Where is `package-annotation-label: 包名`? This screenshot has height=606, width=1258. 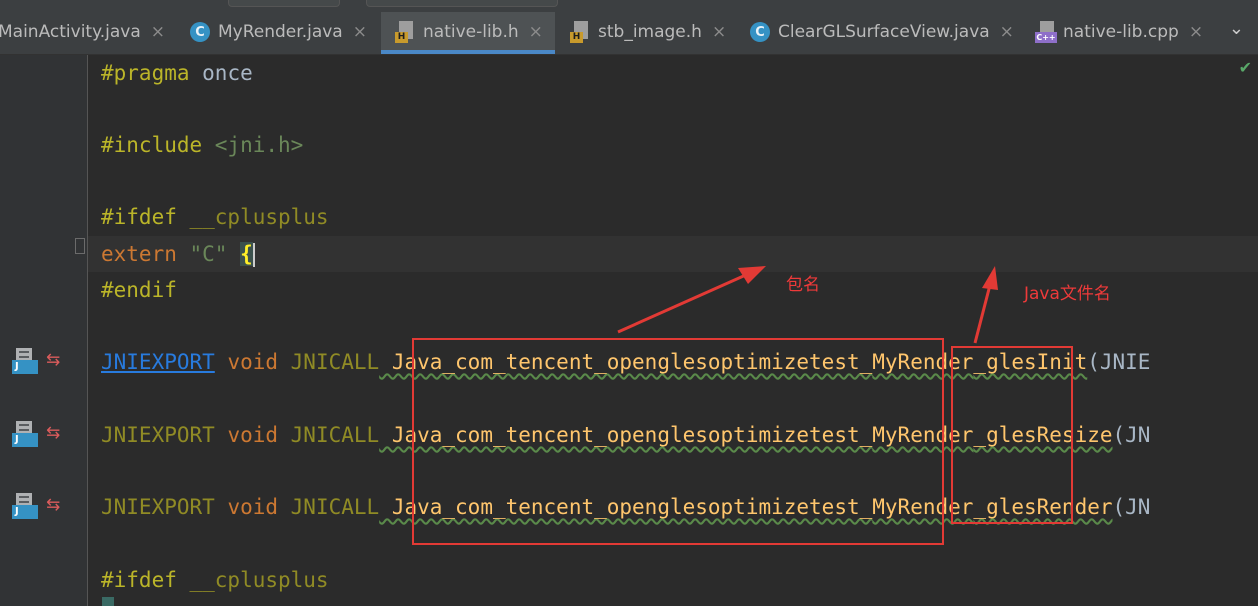
package-annotation-label: 包名 is located at coordinates (803, 285).